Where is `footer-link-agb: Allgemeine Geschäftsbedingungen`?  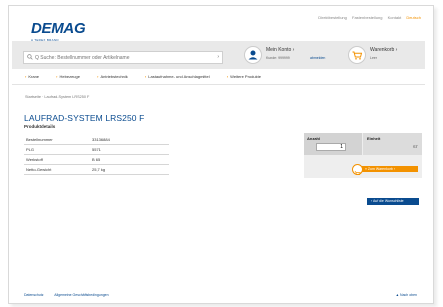 footer-link-agb: Allgemeine Geschäftsbedingungen is located at coordinates (81, 295).